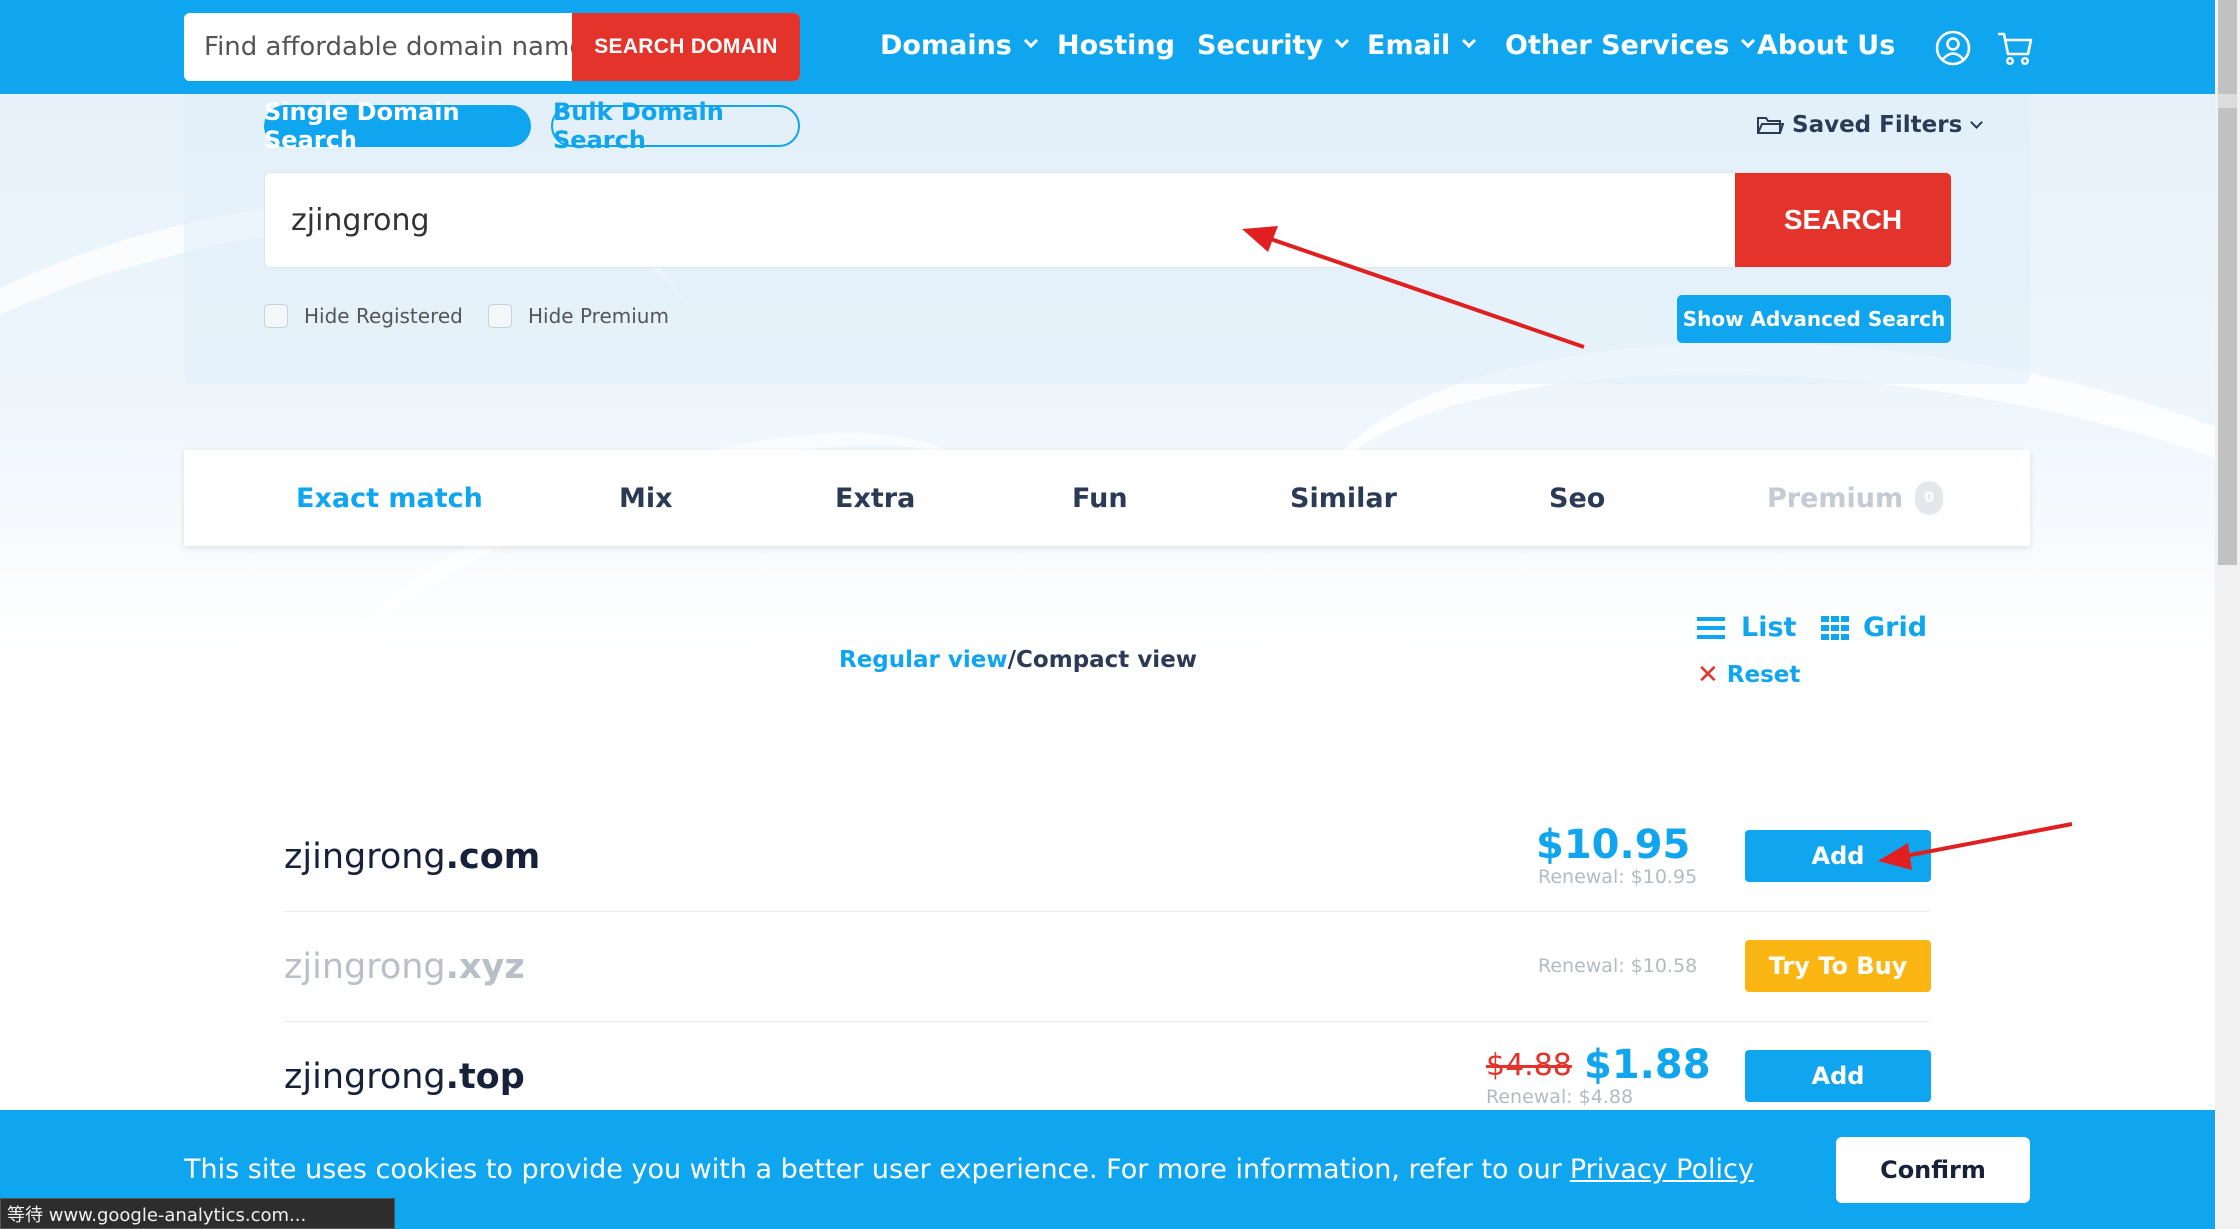 This screenshot has width=2240, height=1229. What do you see at coordinates (485, 967) in the screenshot?
I see `domain-tld: .xyz` at bounding box center [485, 967].